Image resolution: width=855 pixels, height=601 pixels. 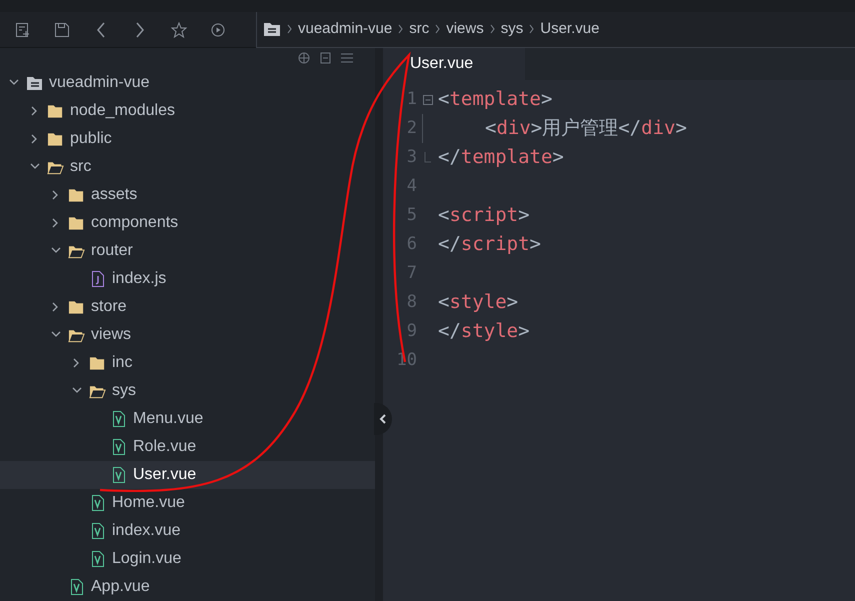 What do you see at coordinates (427, 99) in the screenshot?
I see `fold-icon` at bounding box center [427, 99].